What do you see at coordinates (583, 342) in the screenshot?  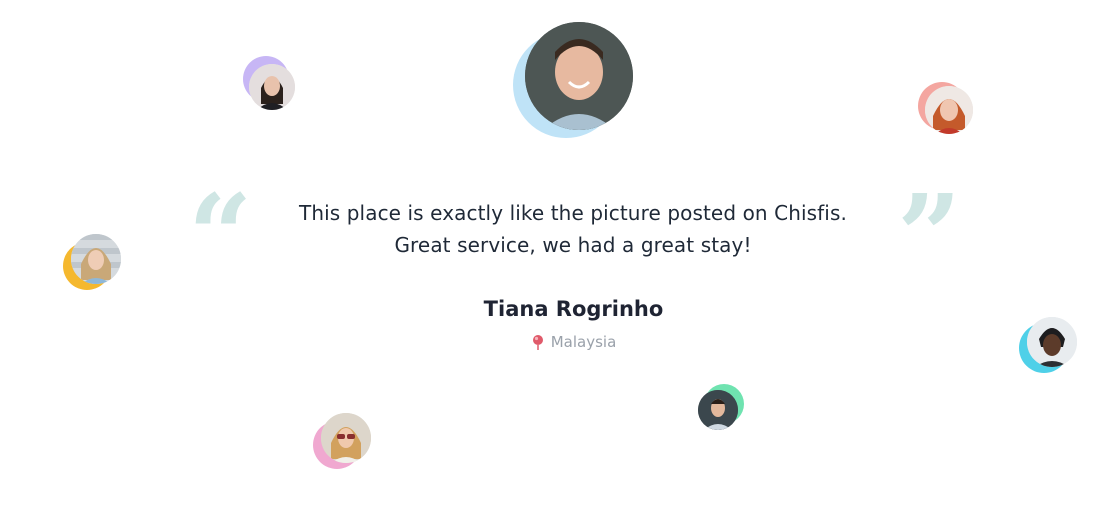 I see `location-label: Malaysia` at bounding box center [583, 342].